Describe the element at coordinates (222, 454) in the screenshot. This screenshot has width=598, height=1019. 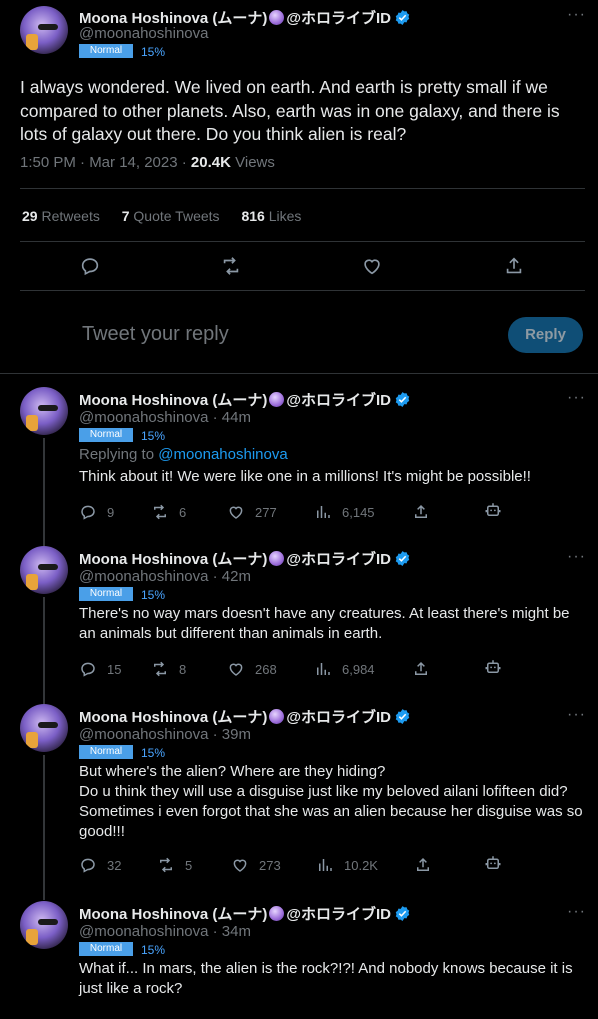
I see `replying-to-link: @moonahoshinova` at that location.